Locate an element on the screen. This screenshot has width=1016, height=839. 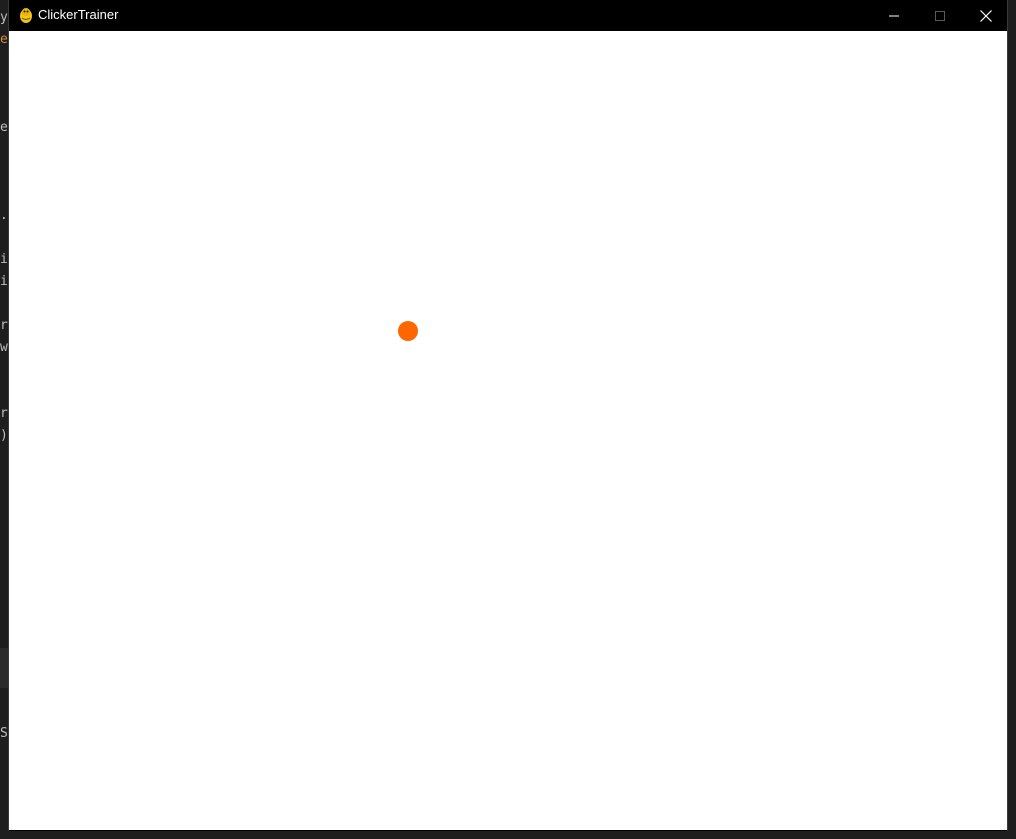
pygame-snake-icon is located at coordinates (26, 15).